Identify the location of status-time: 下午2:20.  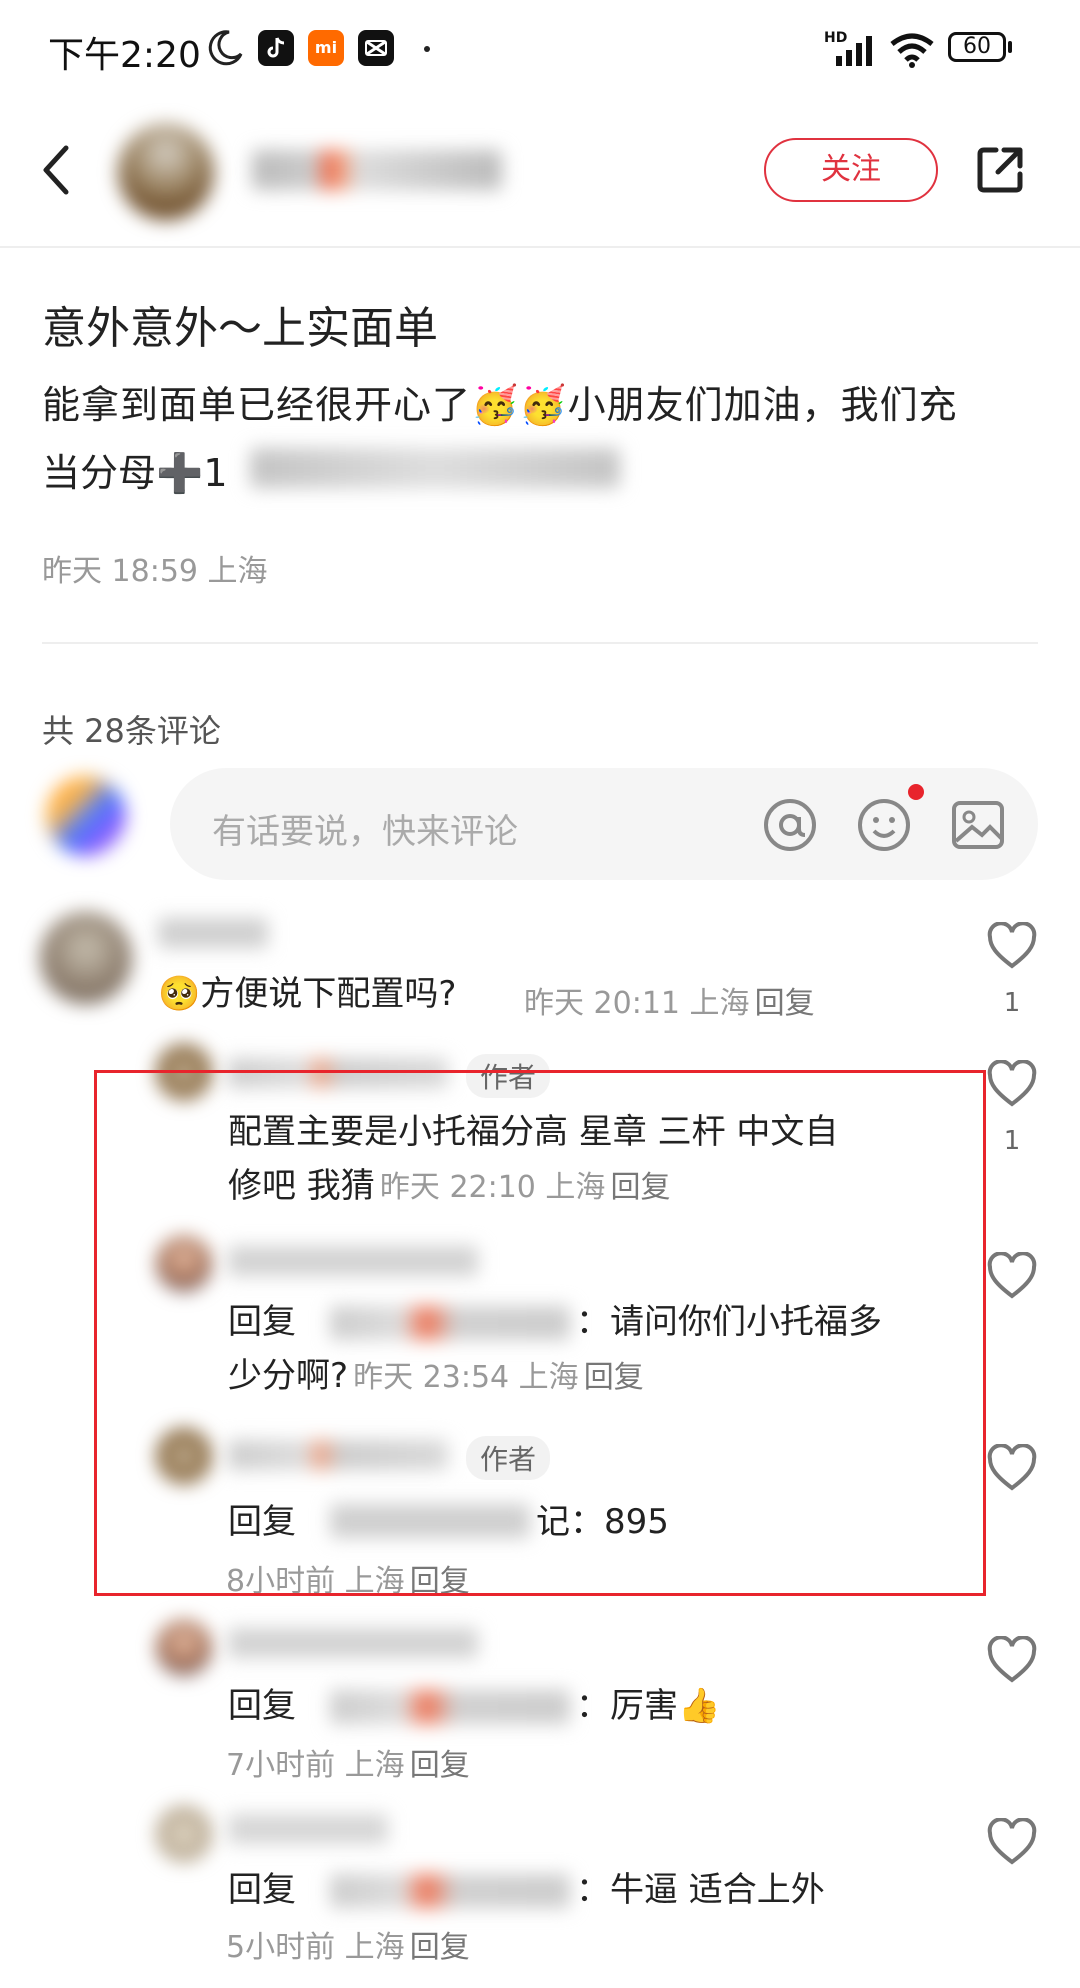
(124, 55).